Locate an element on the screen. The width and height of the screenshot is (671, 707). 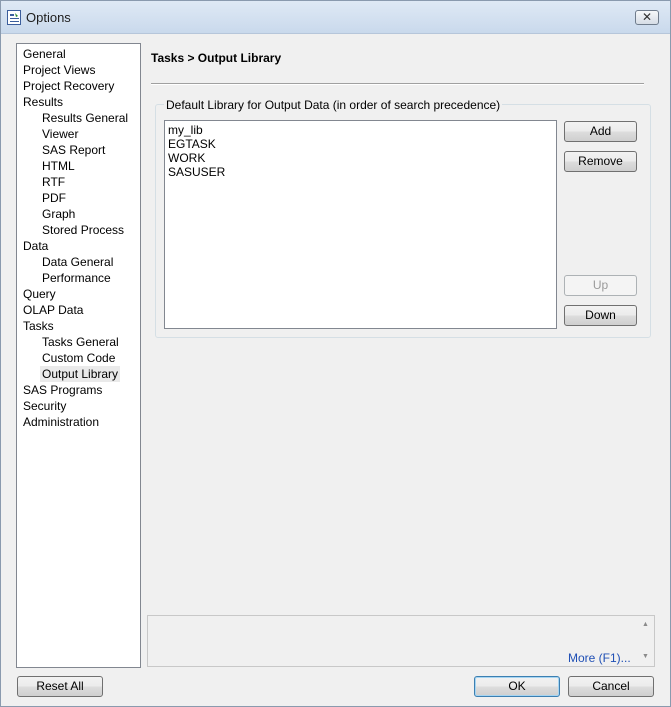
list-item: my_lib is located at coordinates (360, 130).